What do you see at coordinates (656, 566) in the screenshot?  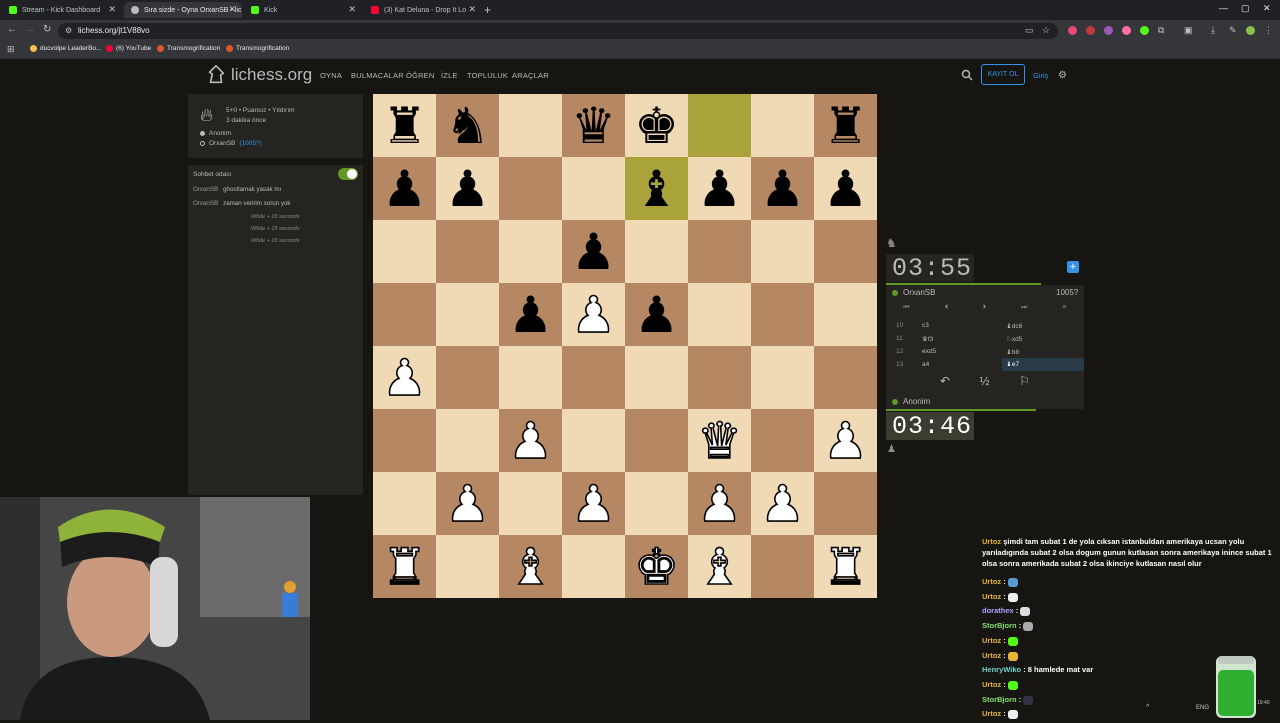 I see `board-square: ♚` at bounding box center [656, 566].